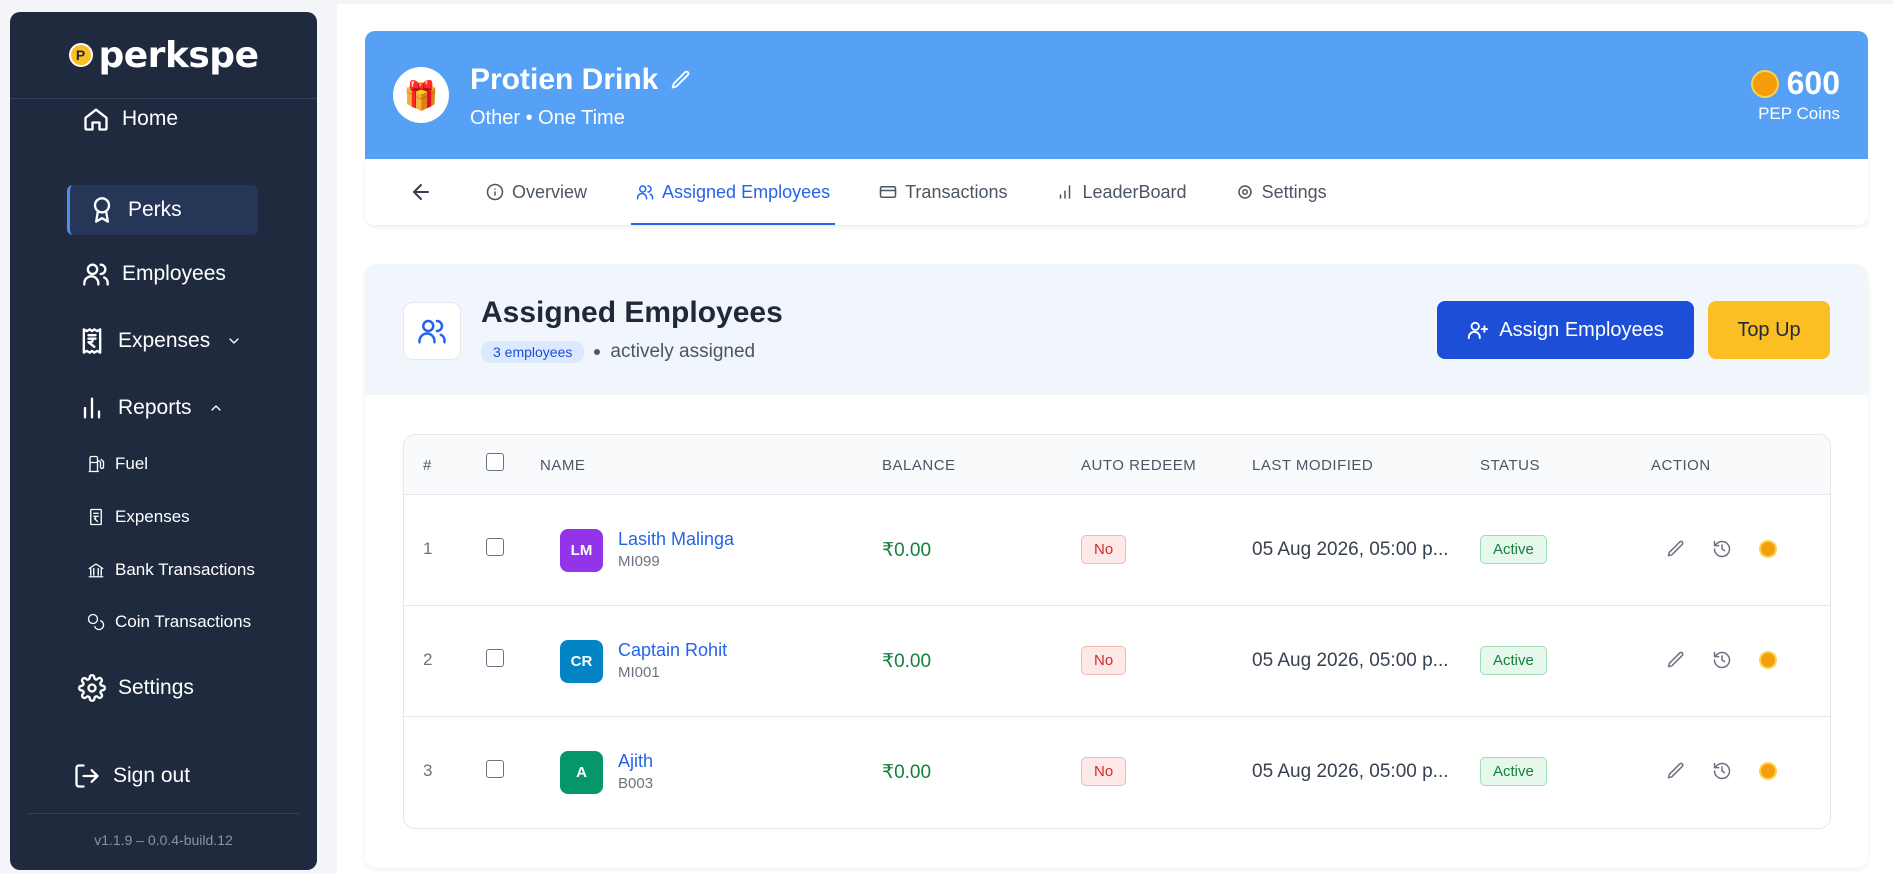  I want to click on receipt-icon, so click(92, 341).